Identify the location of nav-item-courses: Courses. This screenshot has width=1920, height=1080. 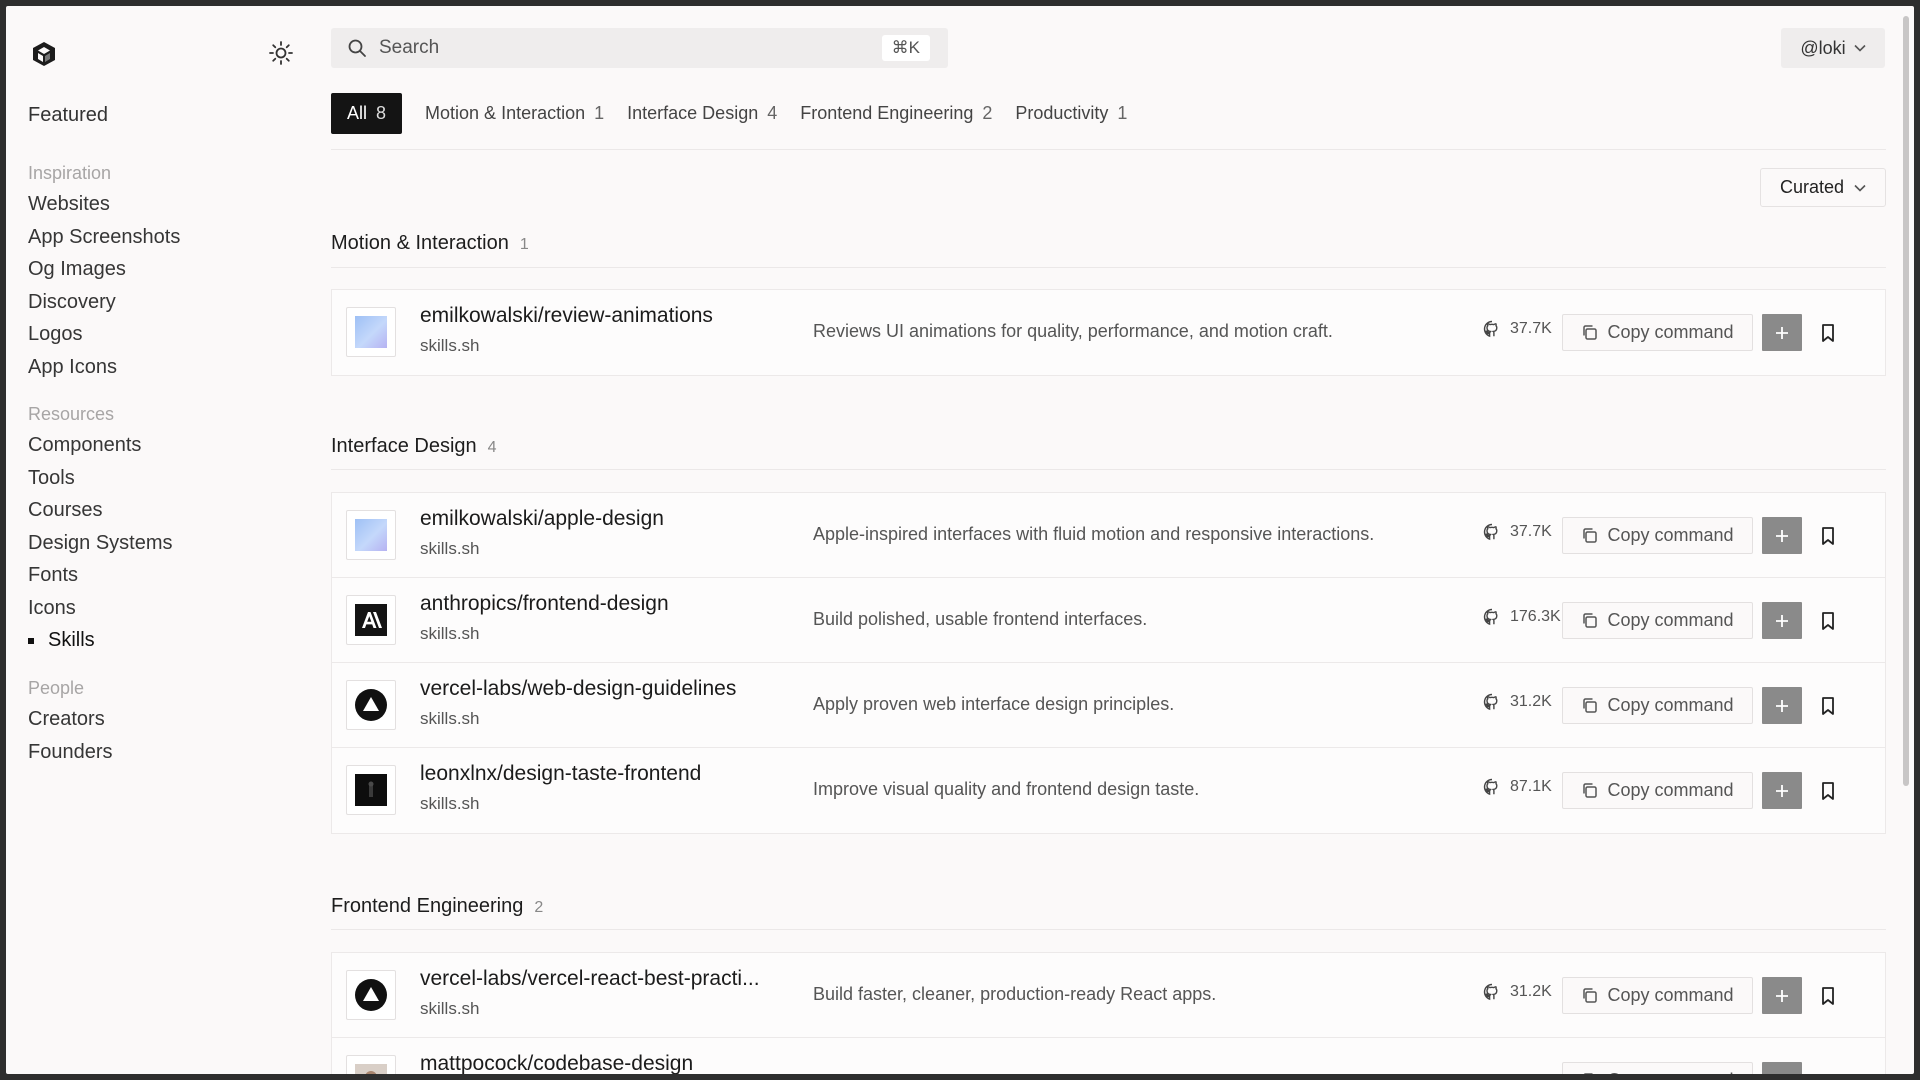
(100, 510).